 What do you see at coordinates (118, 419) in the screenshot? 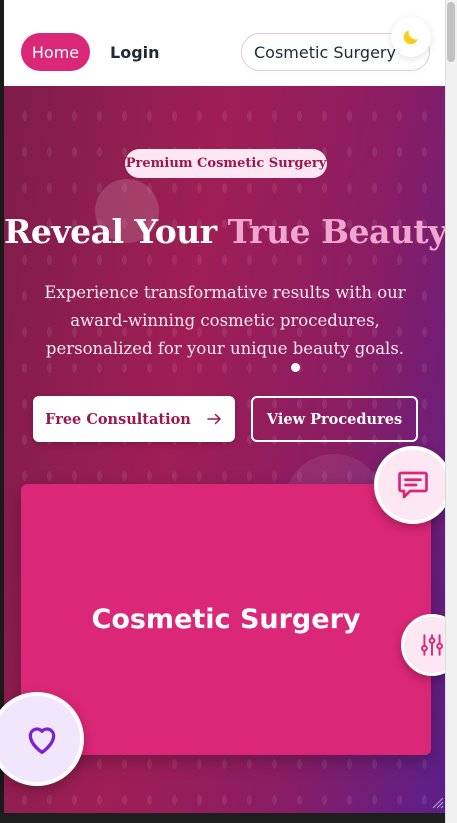
I see `free-consultation-label: Free Consultation` at bounding box center [118, 419].